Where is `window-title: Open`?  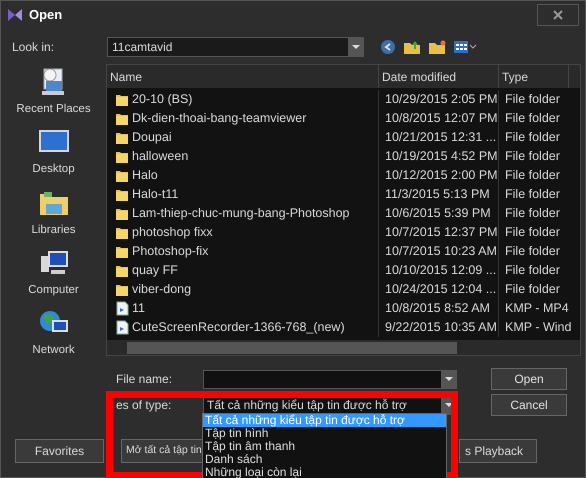
window-title: Open is located at coordinates (45, 15).